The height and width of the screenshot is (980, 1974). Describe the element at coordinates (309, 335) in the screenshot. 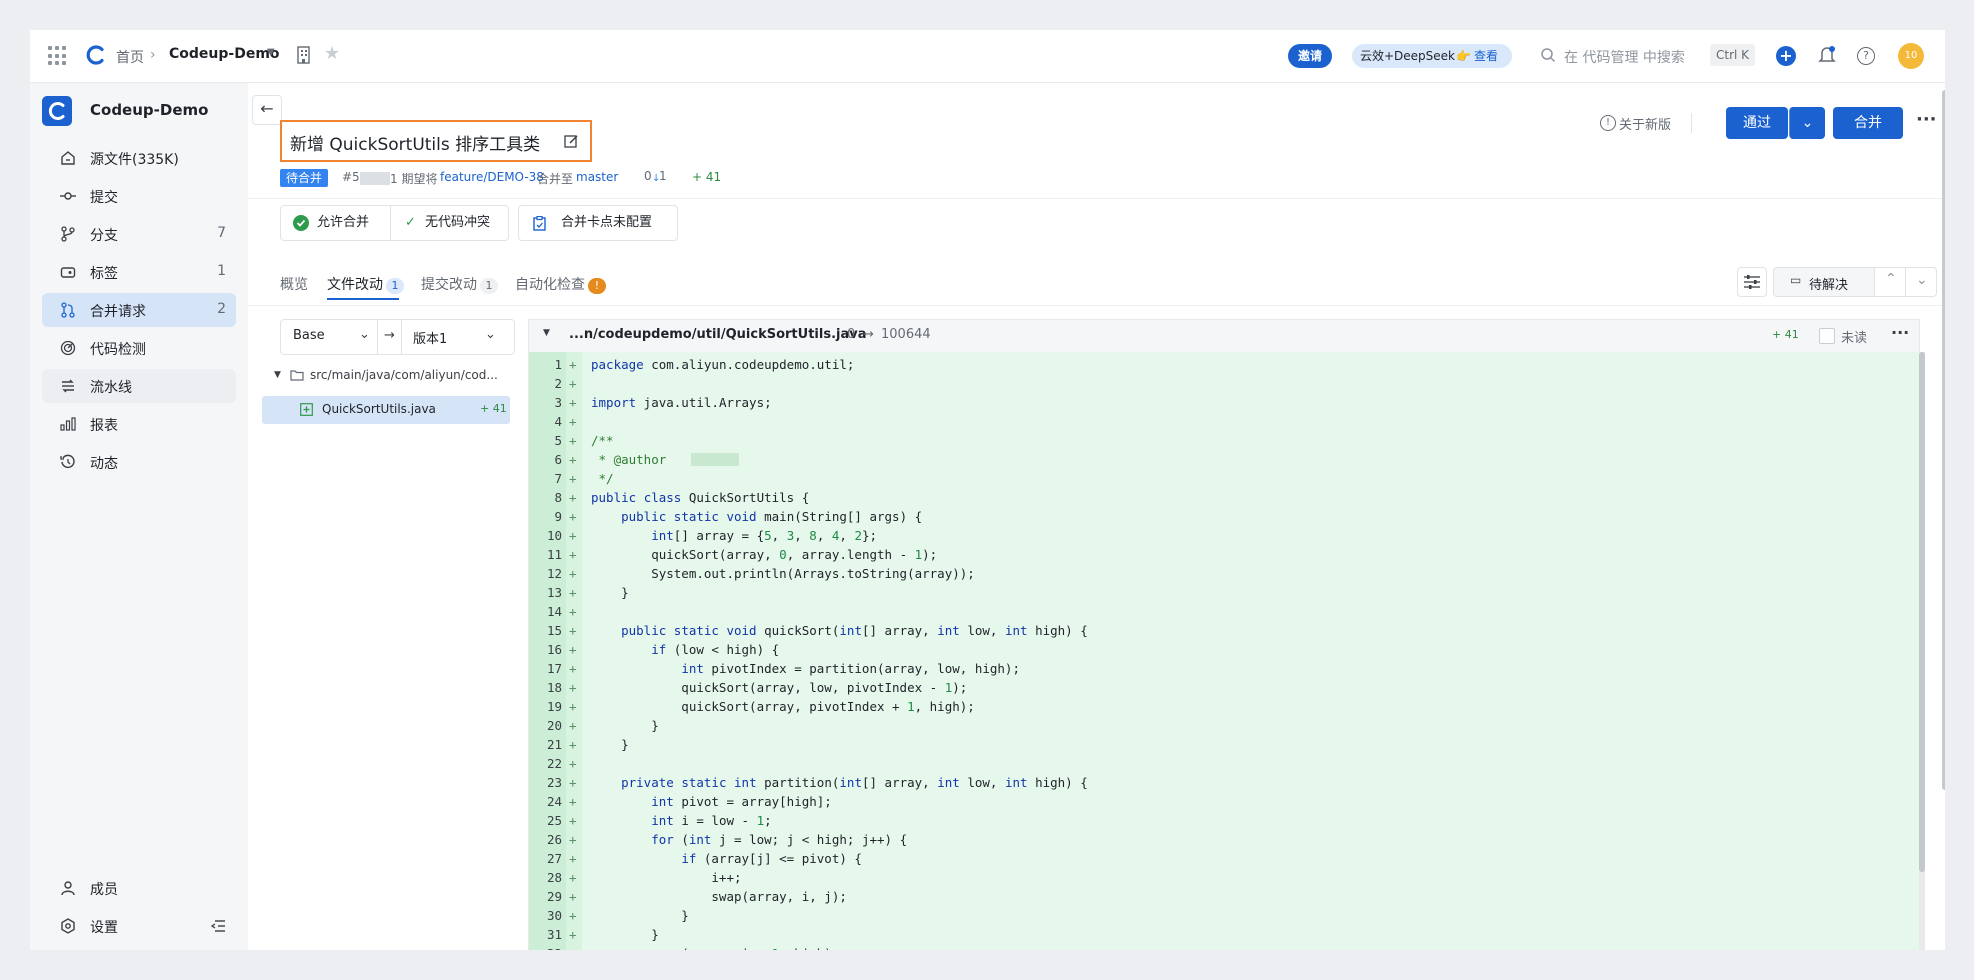

I see `base-select: Base` at that location.